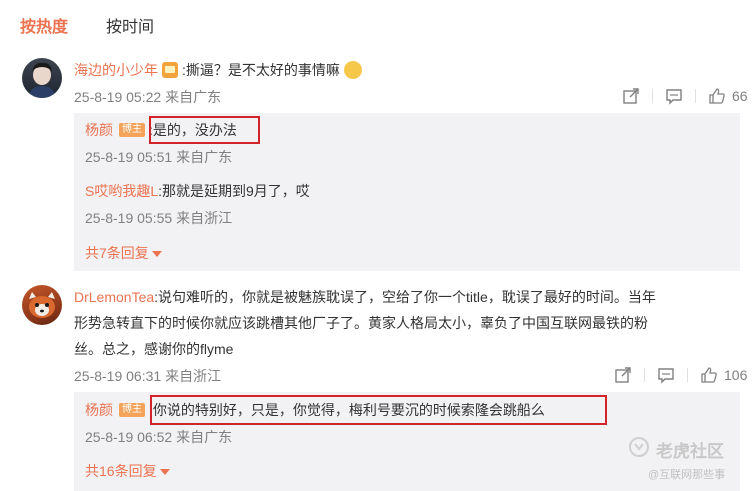  I want to click on vip-crown-icon, so click(170, 70).